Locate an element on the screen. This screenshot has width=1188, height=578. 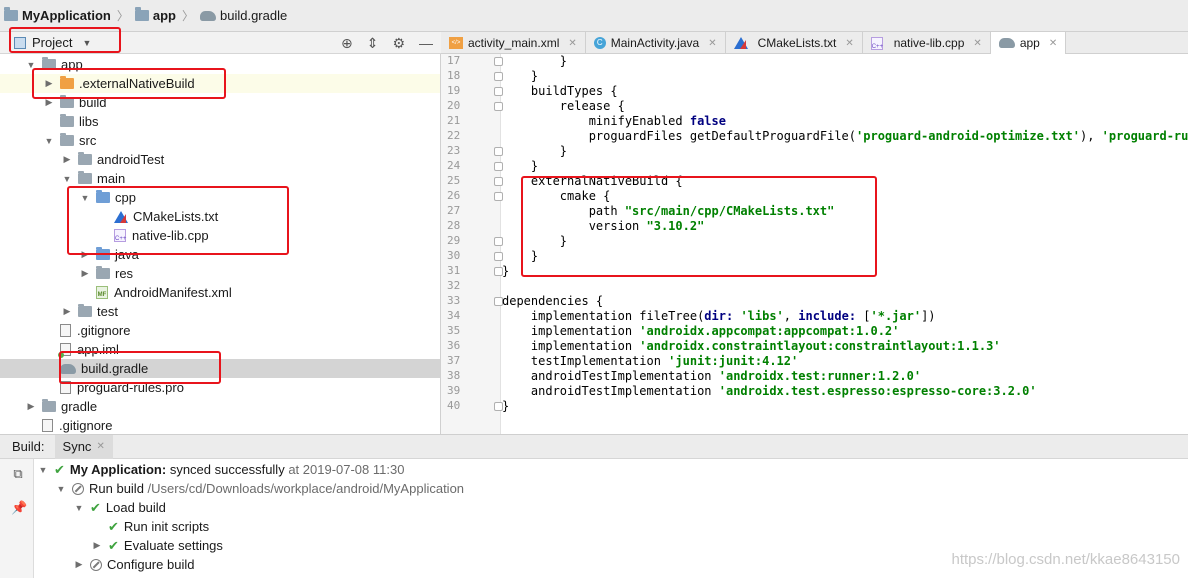
collapse-all-icon: ⇕ is located at coordinates (373, 43).